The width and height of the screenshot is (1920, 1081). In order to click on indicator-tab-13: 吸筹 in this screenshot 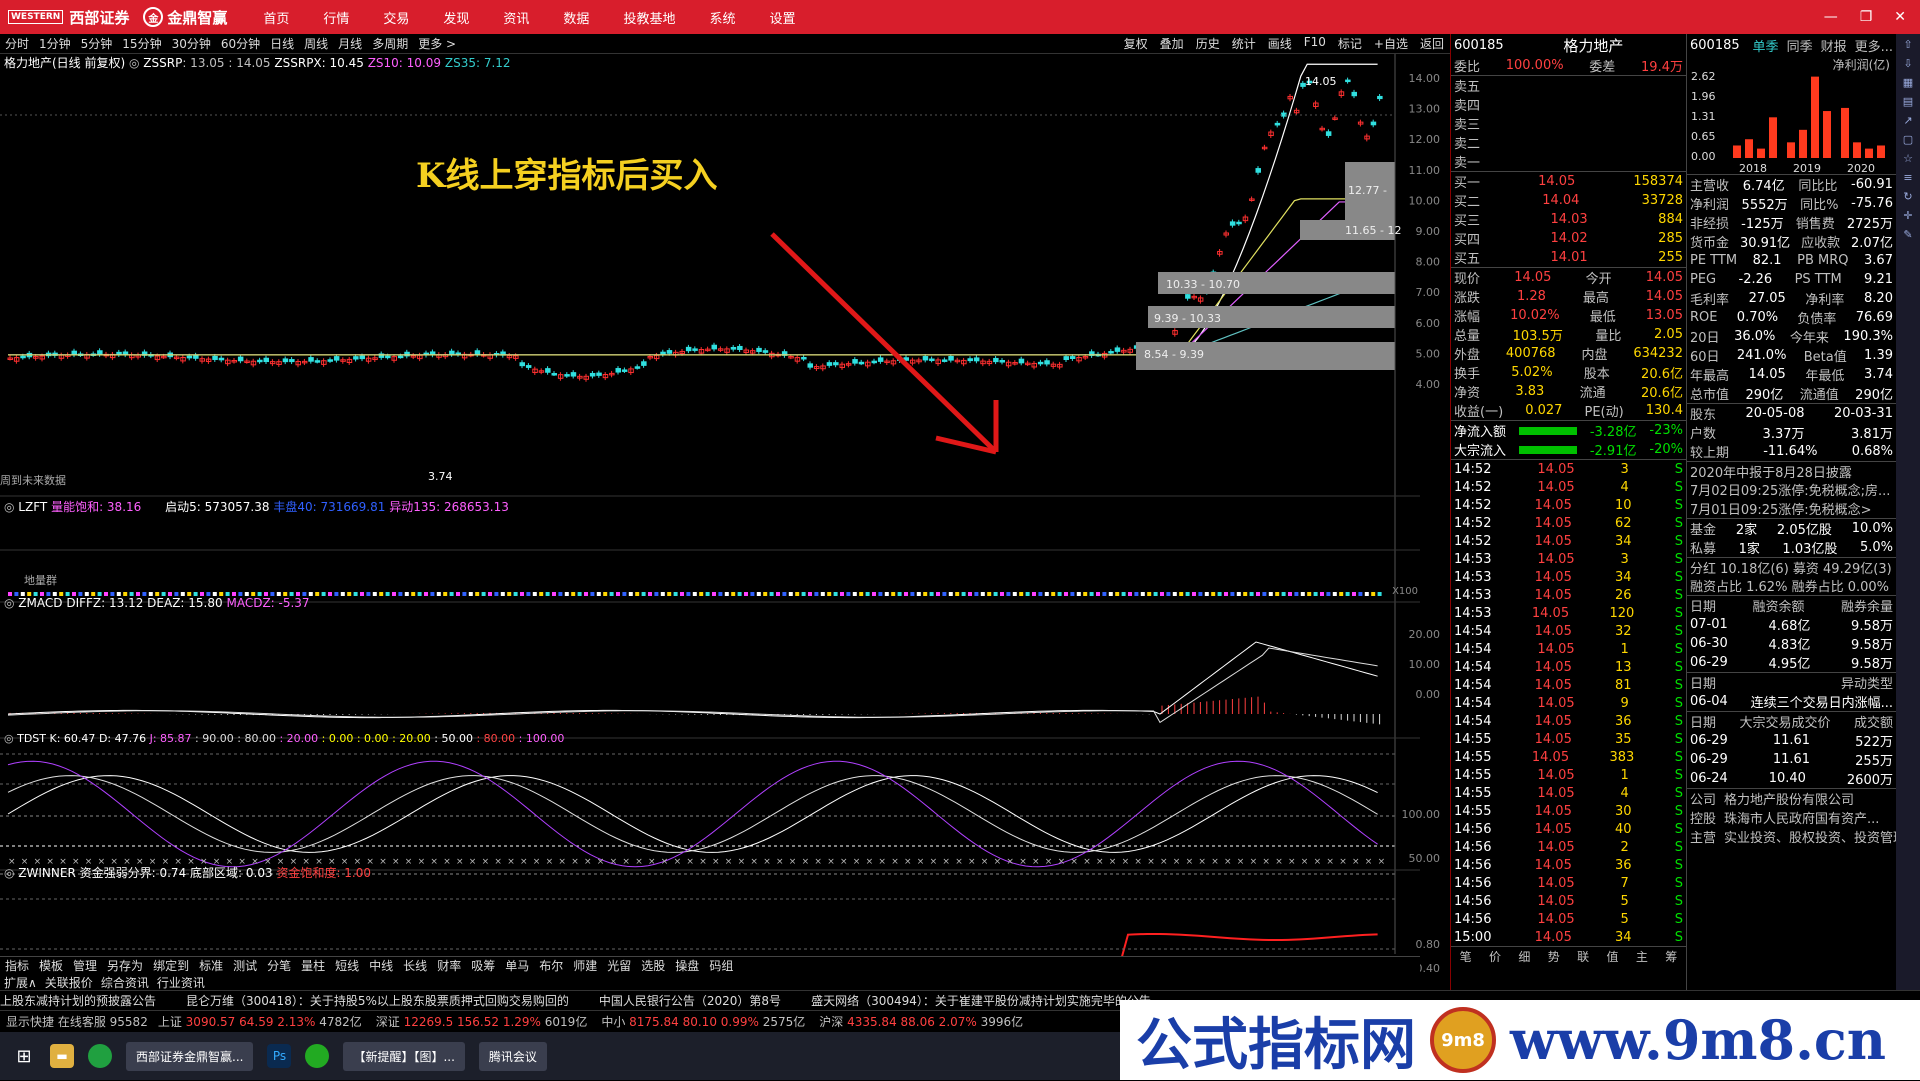, I will do `click(483, 965)`.